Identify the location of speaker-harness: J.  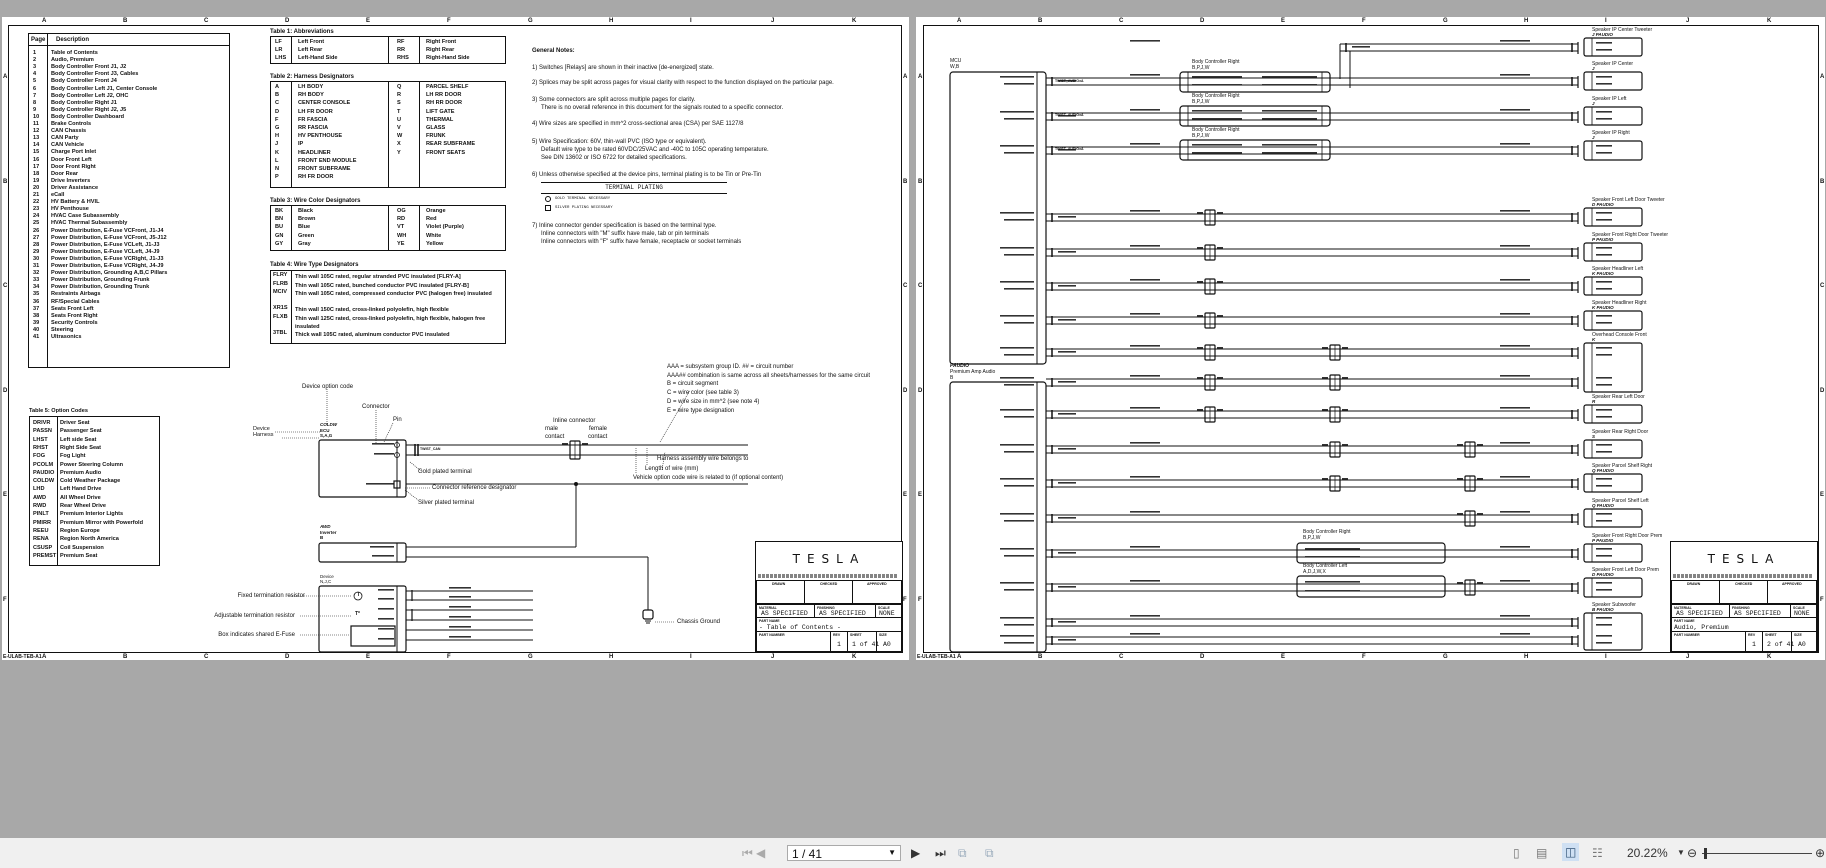
(1593, 103).